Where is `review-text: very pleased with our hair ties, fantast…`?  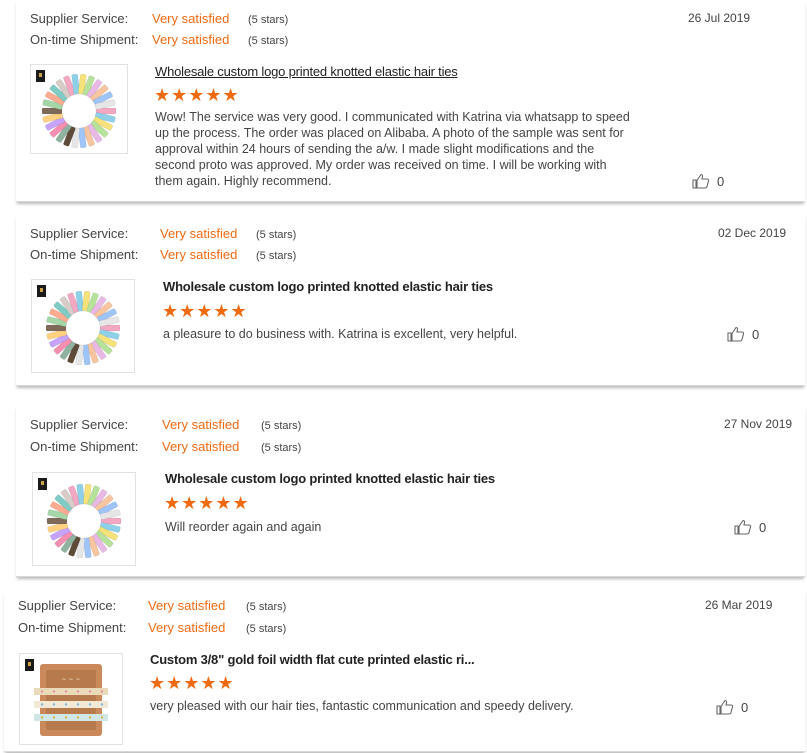 review-text: very pleased with our hair ties, fantast… is located at coordinates (362, 706).